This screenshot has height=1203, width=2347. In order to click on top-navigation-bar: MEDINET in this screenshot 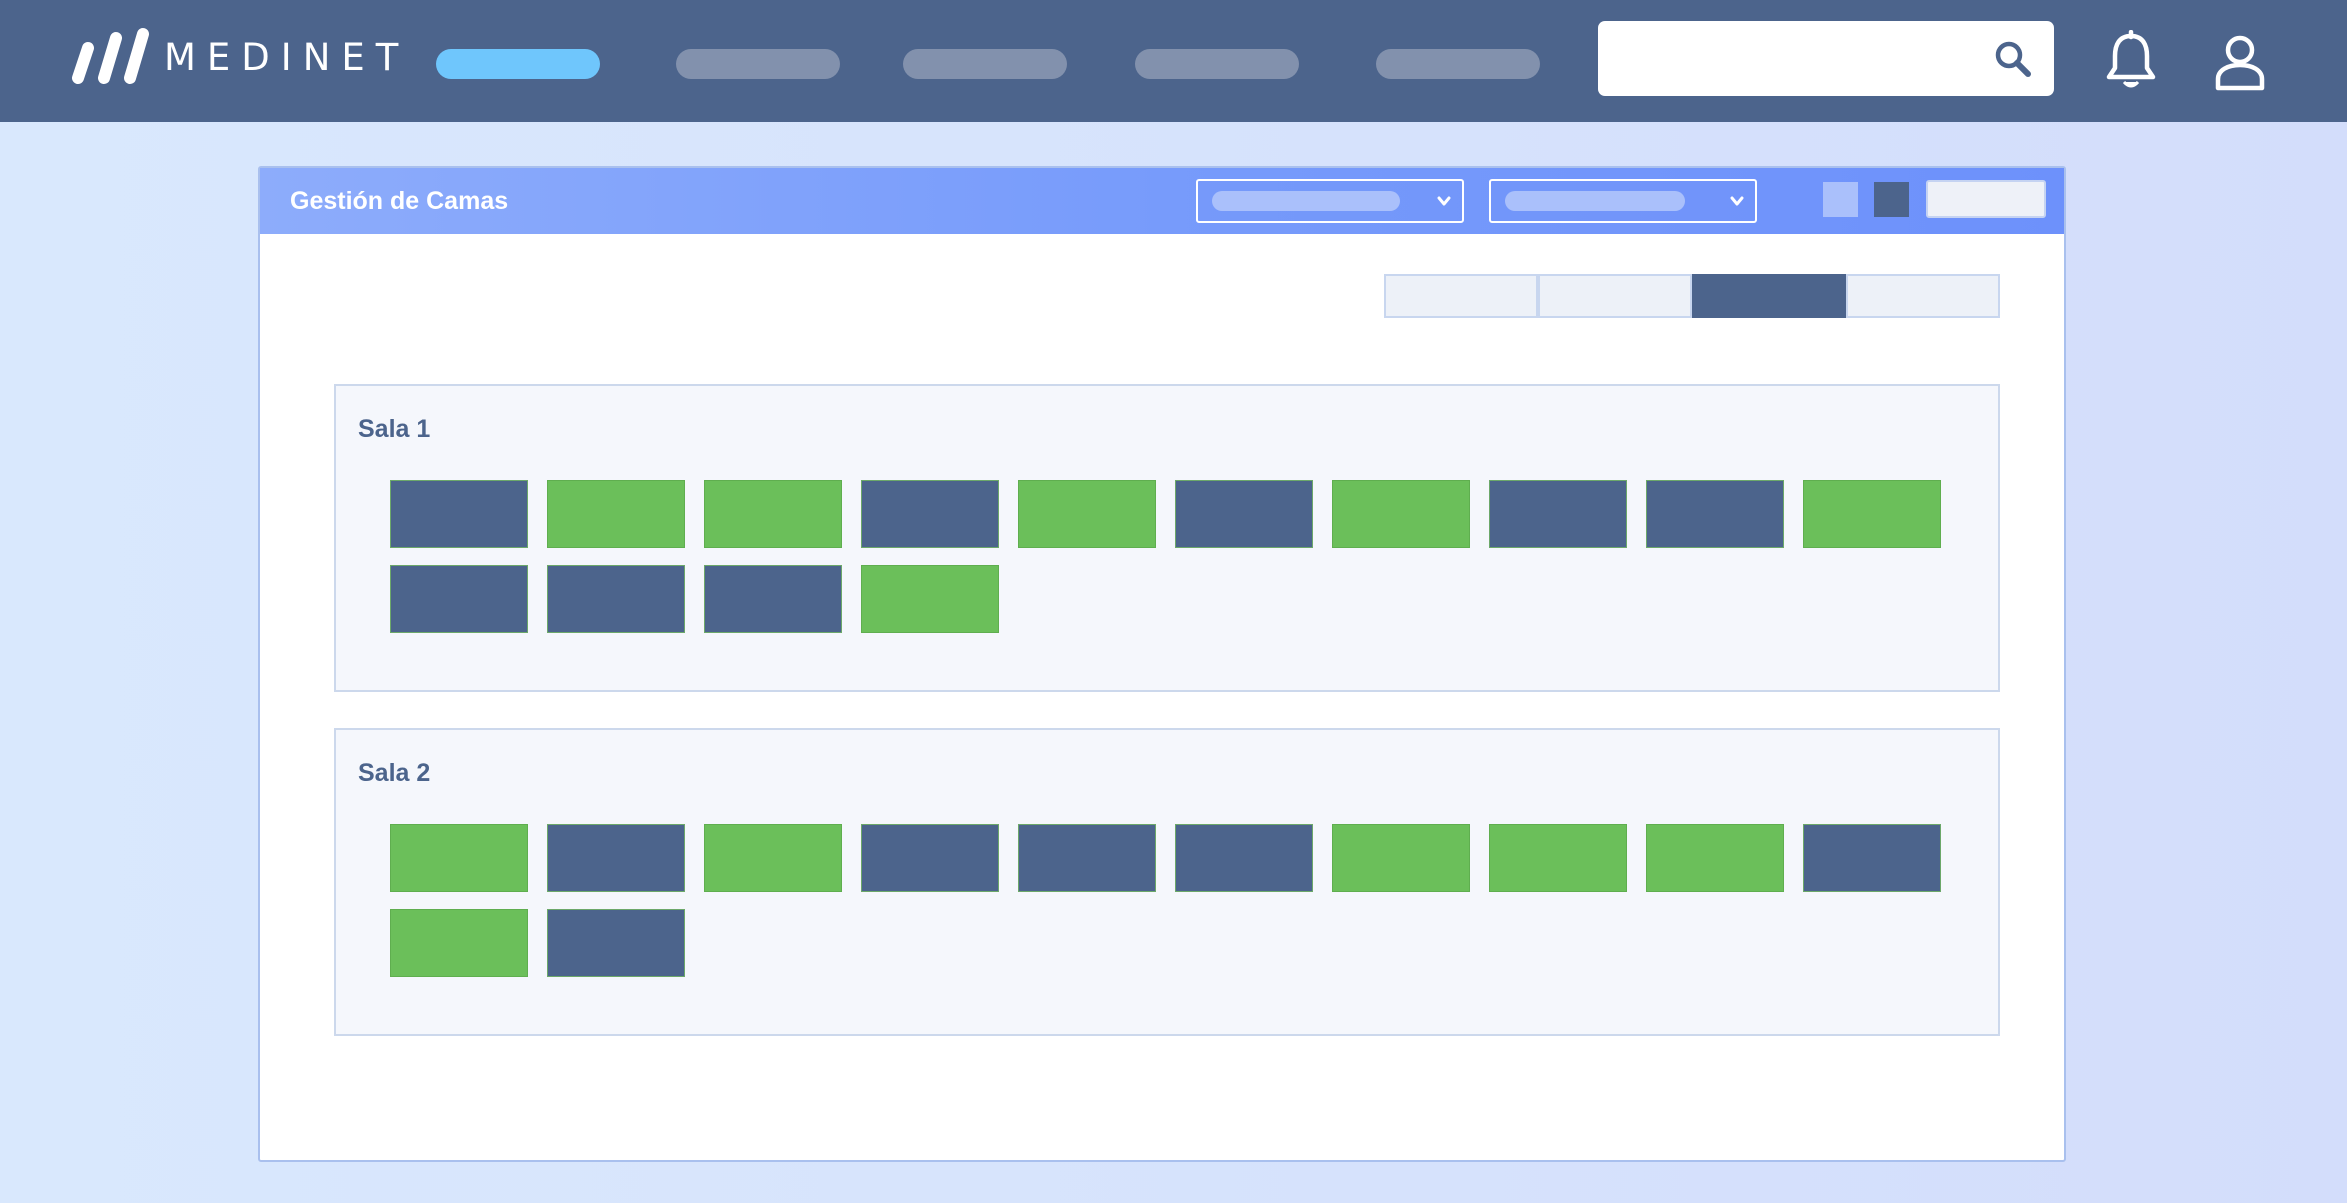, I will do `click(1173, 61)`.